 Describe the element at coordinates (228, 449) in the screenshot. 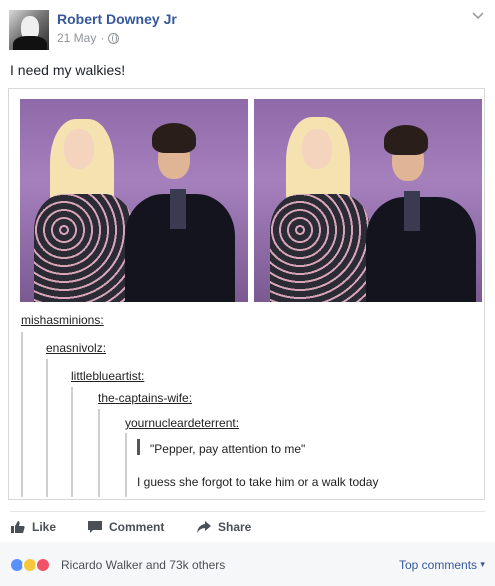

I see `thread-quote: "Pepper, pay attention to me"` at that location.